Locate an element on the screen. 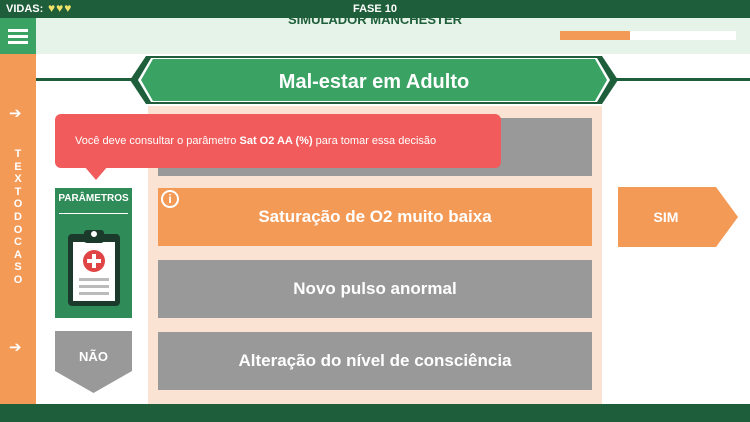 Image resolution: width=750 pixels, height=422 pixels. tooltip-suffix: para tomar essa decisão is located at coordinates (374, 141).